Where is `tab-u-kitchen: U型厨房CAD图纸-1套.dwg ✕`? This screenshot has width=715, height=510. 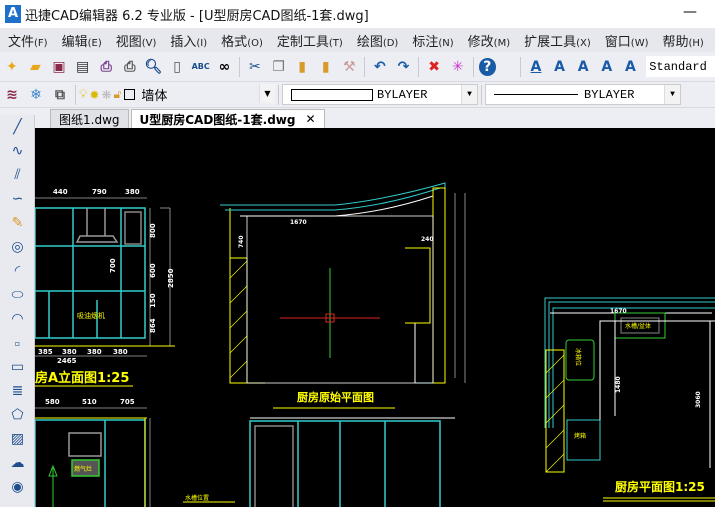 tab-u-kitchen: U型厨房CAD图纸-1套.dwg ✕ is located at coordinates (227, 118).